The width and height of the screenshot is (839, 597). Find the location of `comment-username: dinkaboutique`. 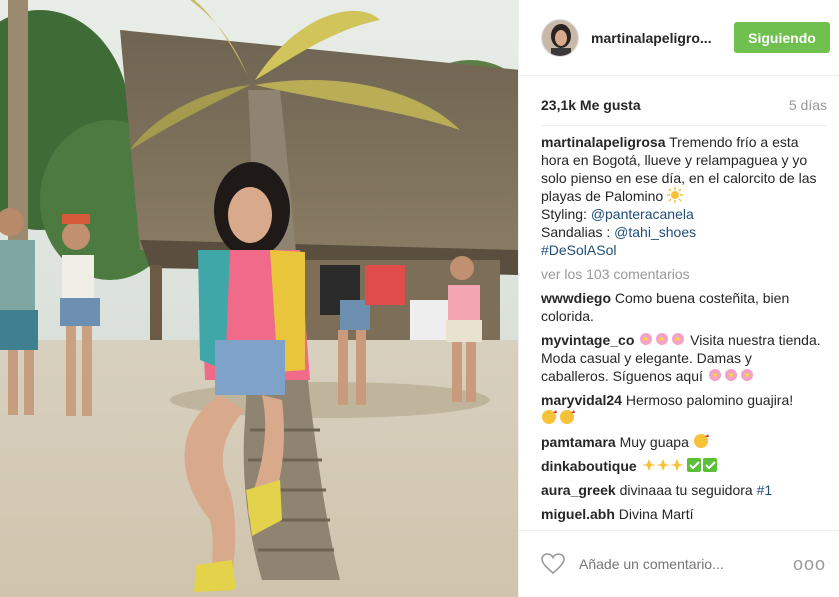

comment-username: dinkaboutique is located at coordinates (589, 466).